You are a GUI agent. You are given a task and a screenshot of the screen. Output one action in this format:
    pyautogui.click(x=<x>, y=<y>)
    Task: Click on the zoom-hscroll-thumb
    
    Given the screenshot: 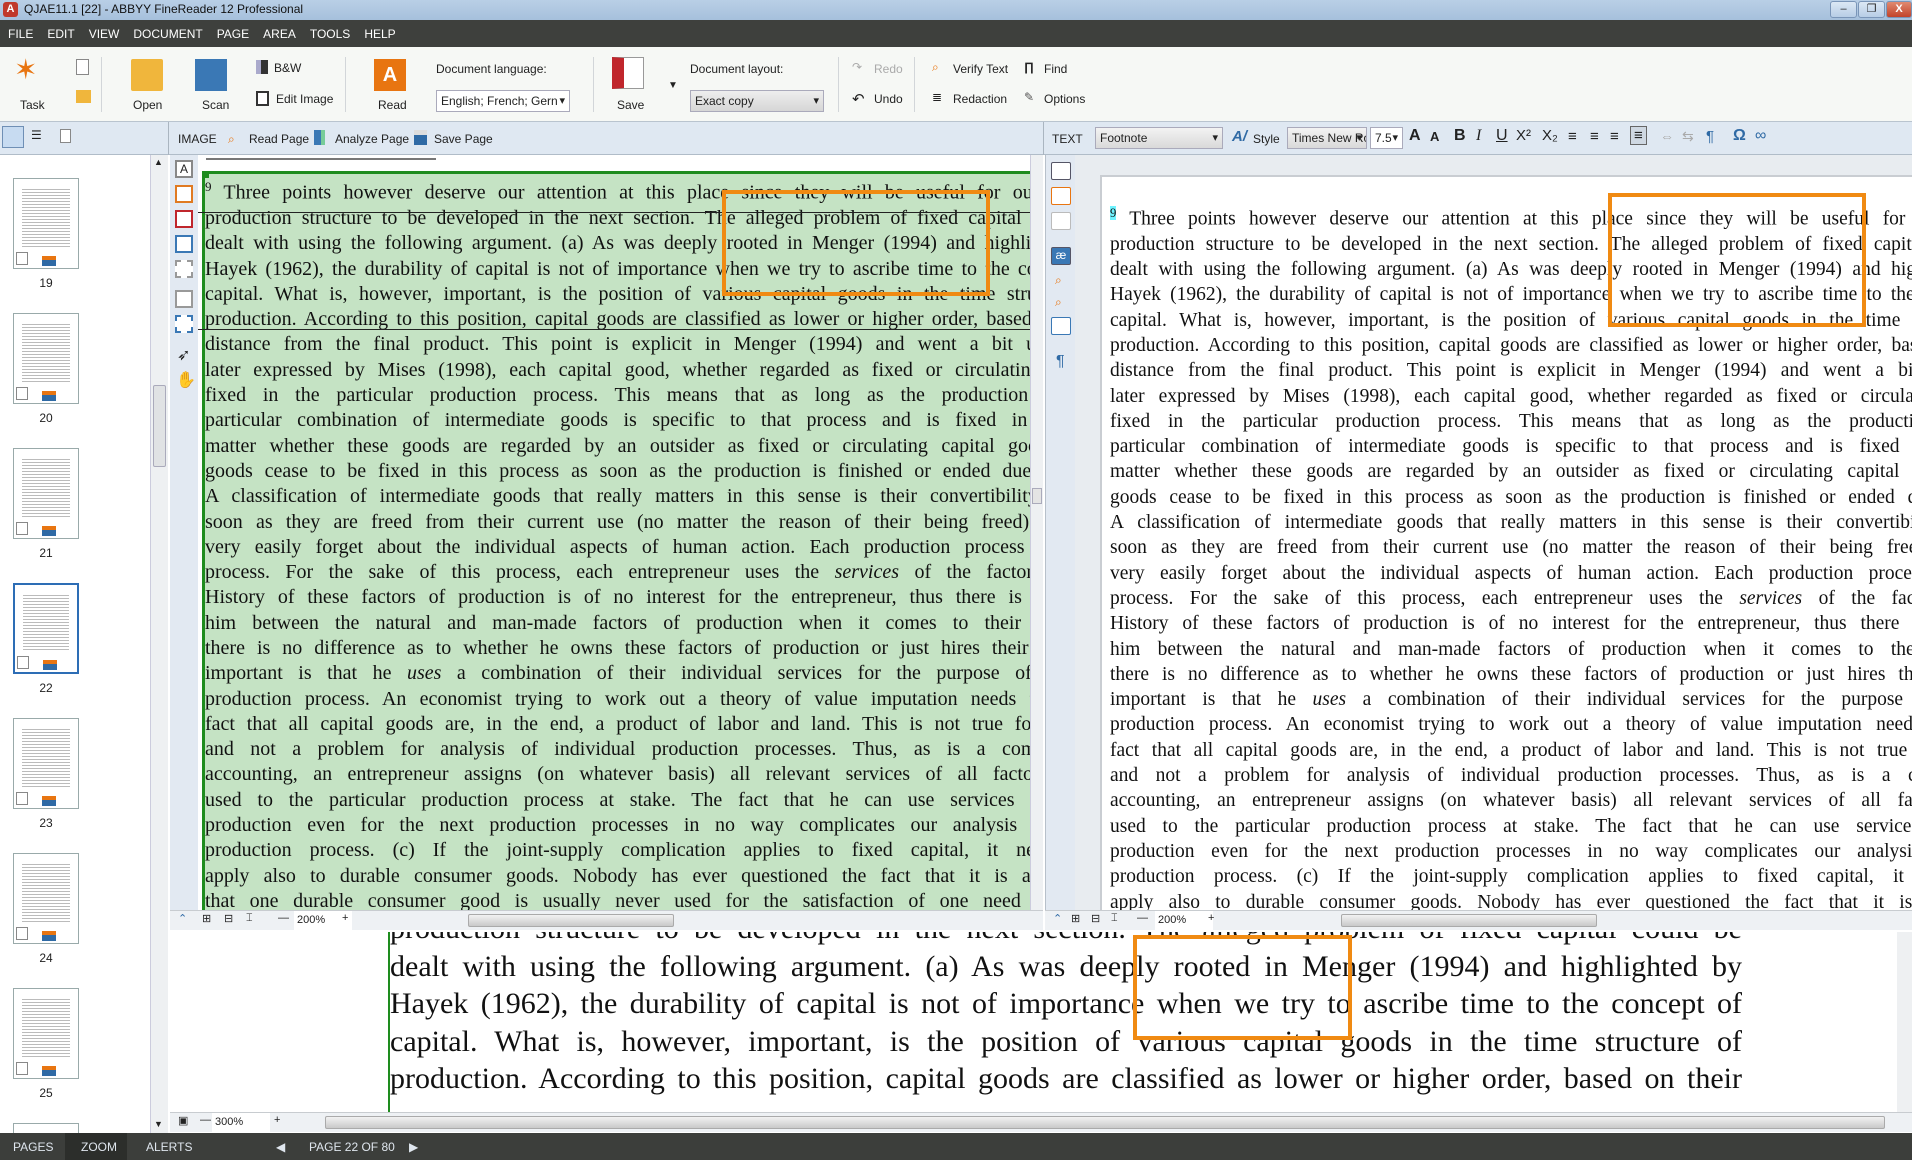 What is the action you would take?
    pyautogui.click(x=1105, y=1122)
    